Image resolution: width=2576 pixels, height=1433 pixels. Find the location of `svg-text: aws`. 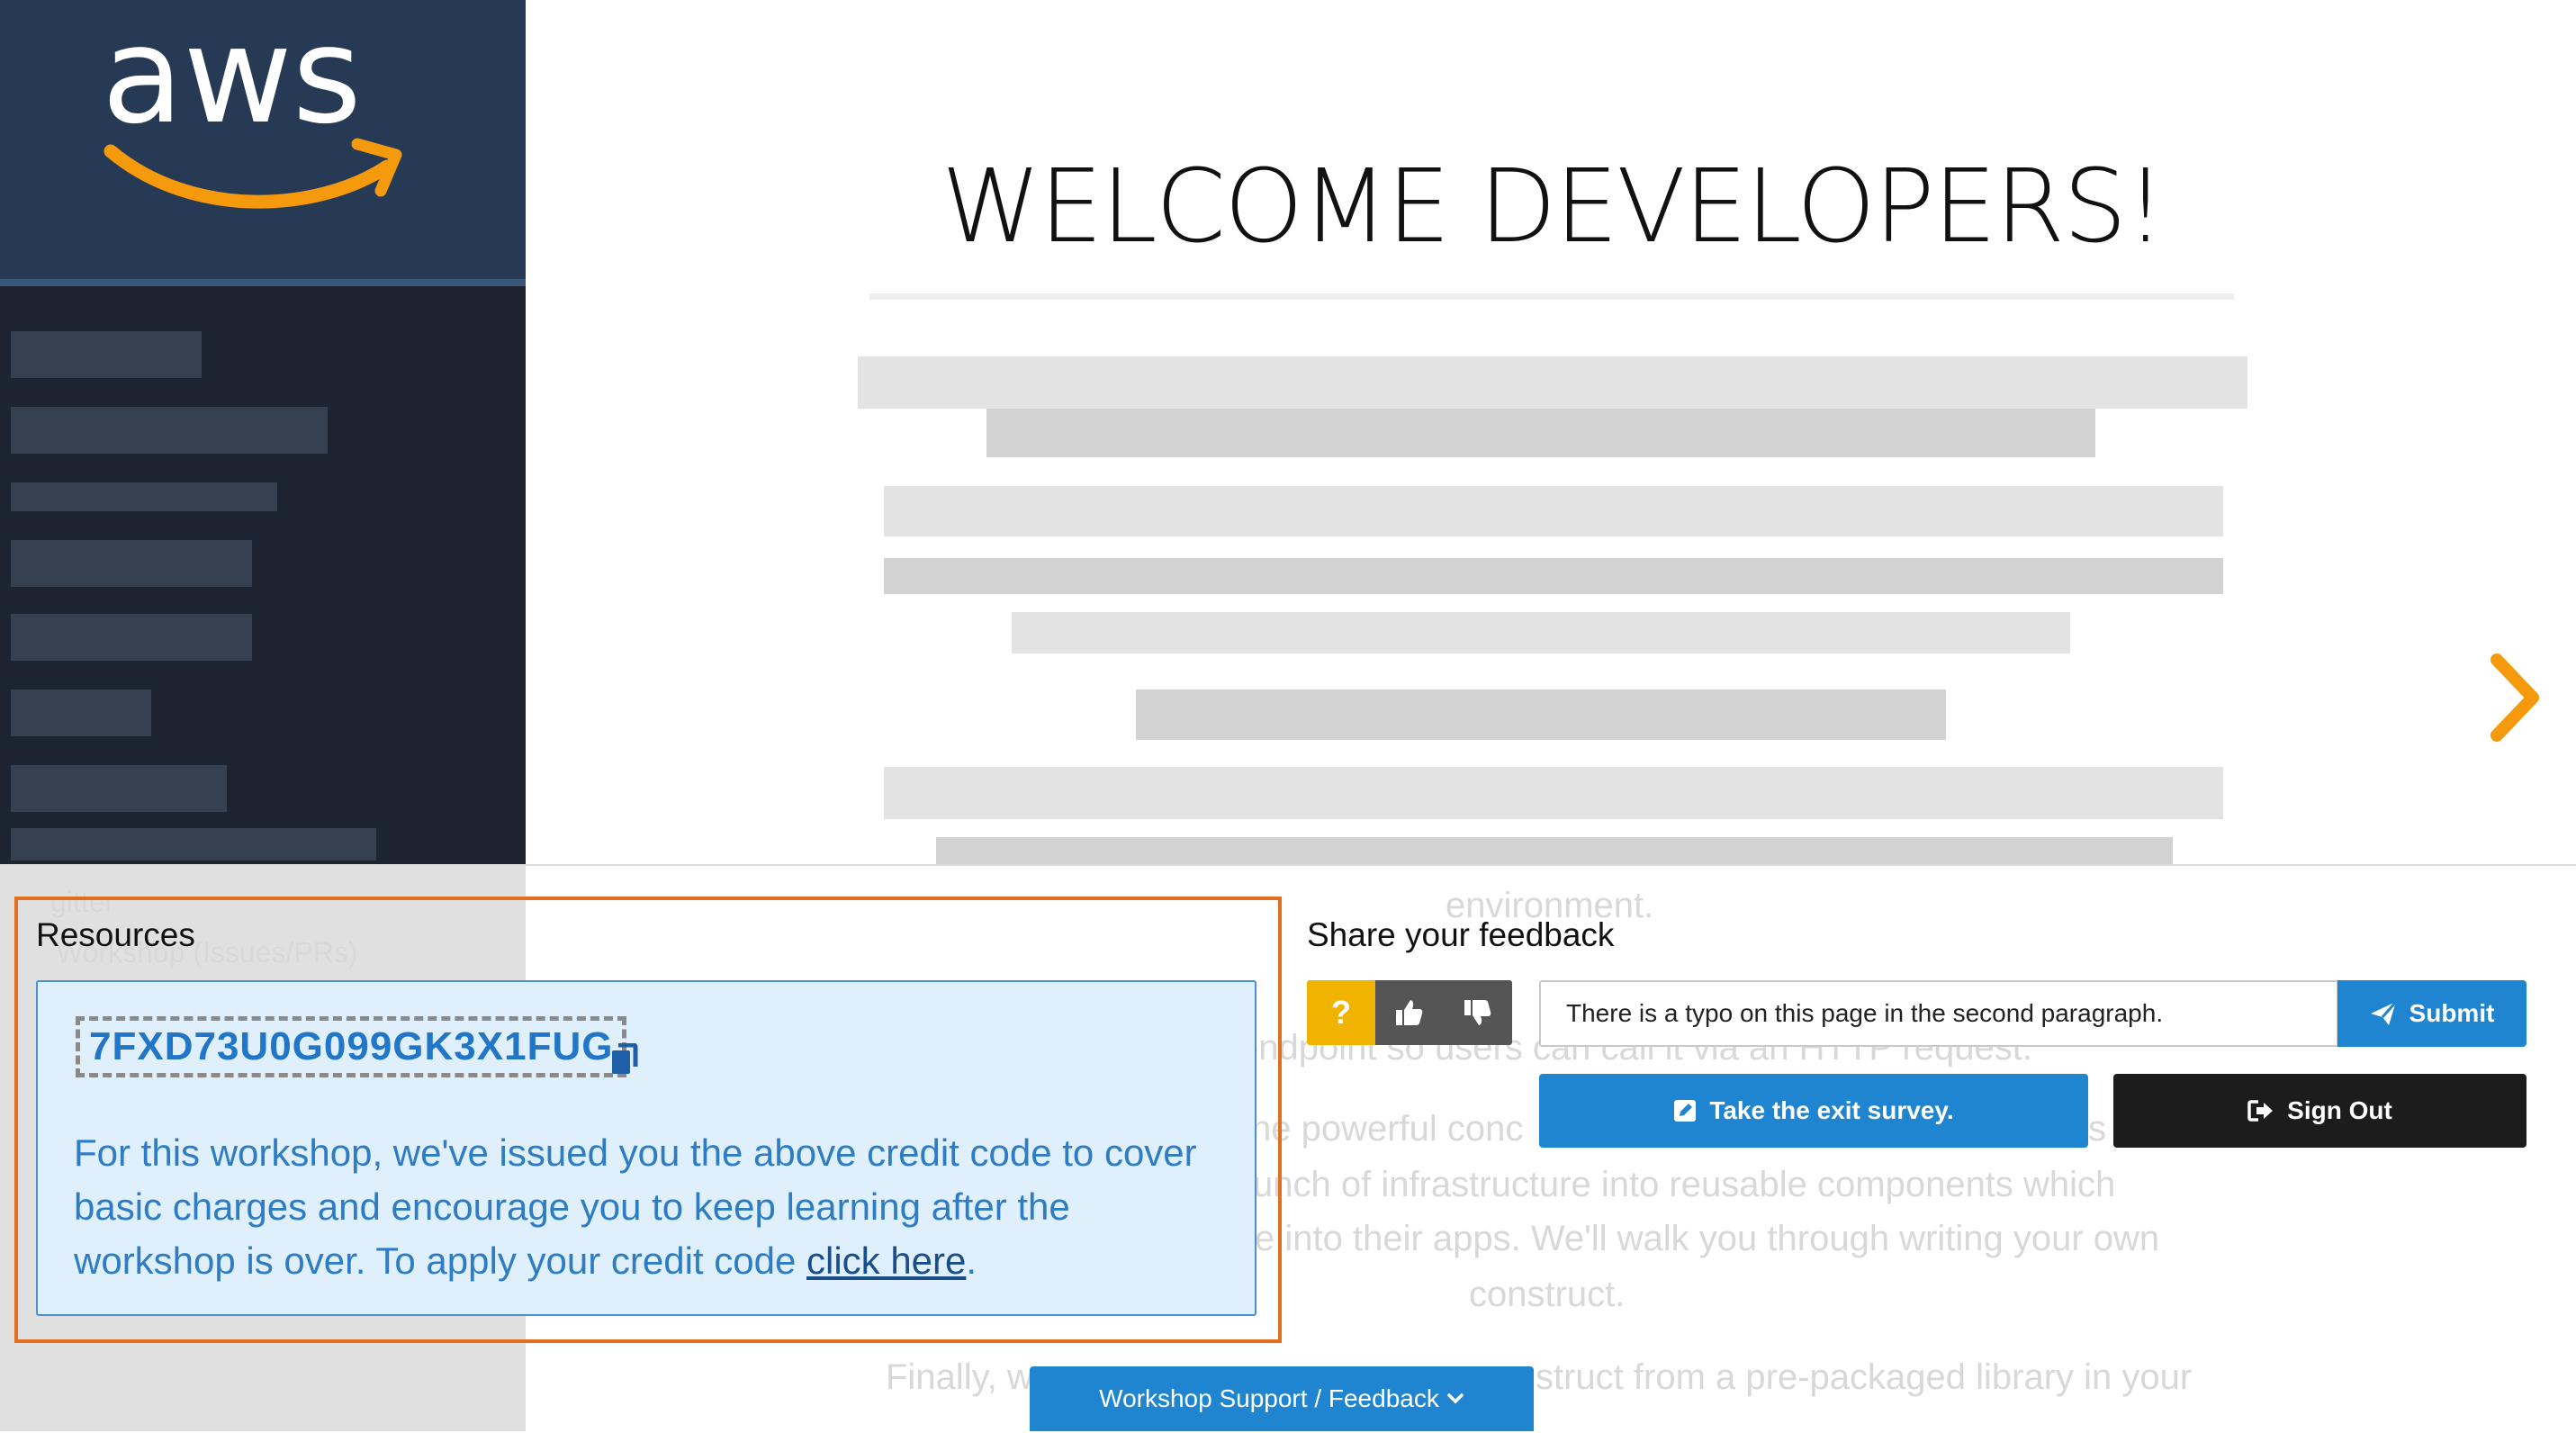

svg-text: aws is located at coordinates (232, 85).